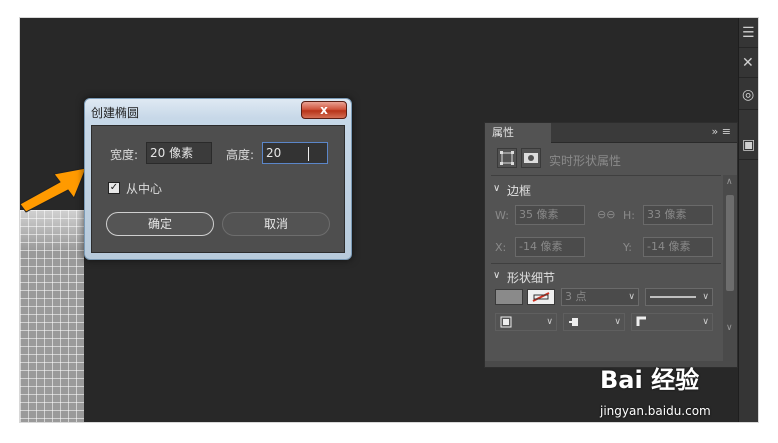 The image size is (778, 443). What do you see at coordinates (179, 153) in the screenshot?
I see `width-input: 20 像素` at bounding box center [179, 153].